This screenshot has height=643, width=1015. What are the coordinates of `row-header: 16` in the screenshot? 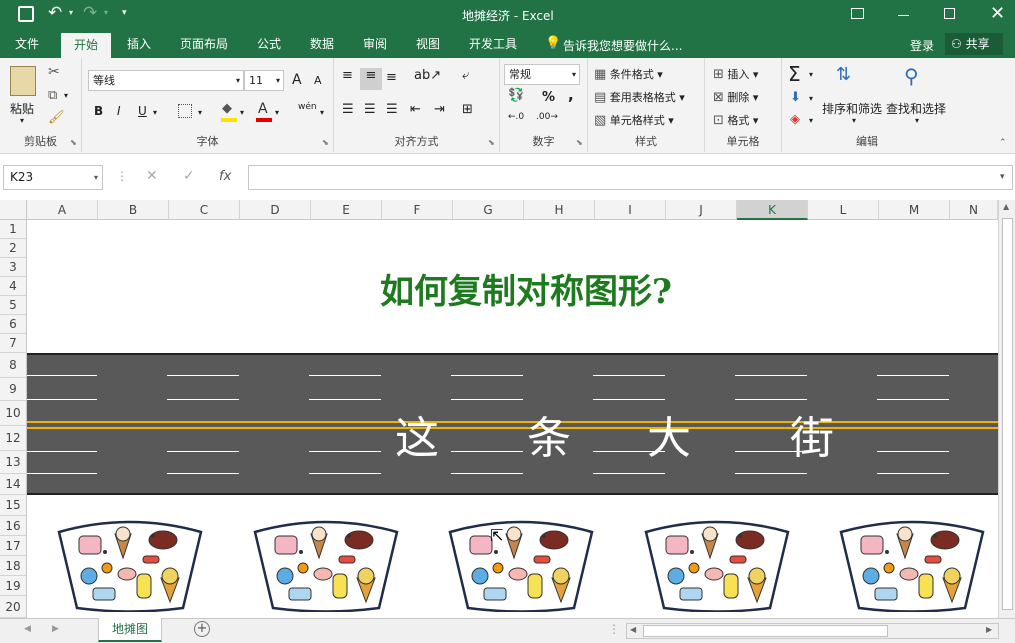 It's located at (13, 526).